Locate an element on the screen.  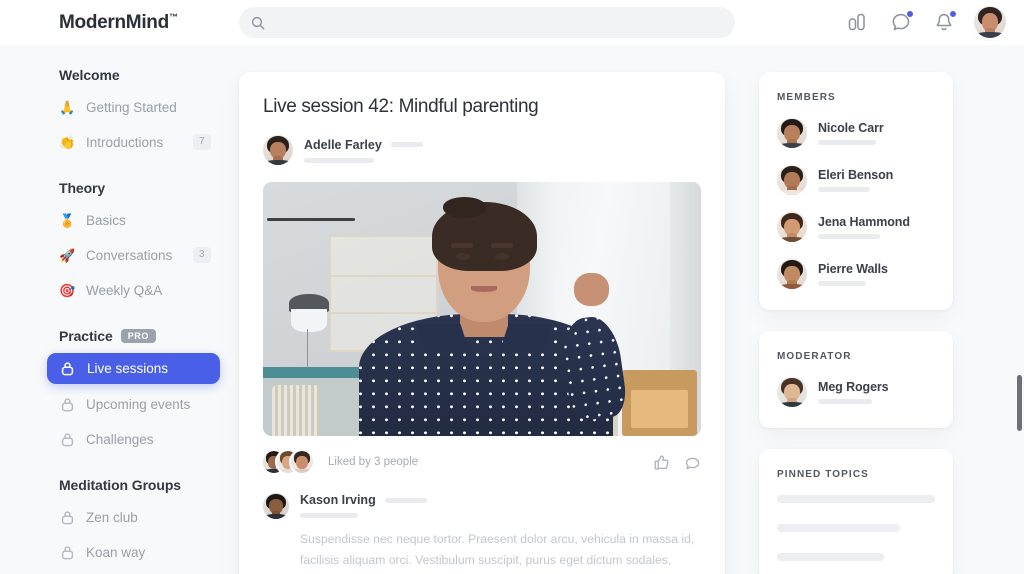
moderator-panel: MODERATOR Meg Rogers is located at coordinates (856, 379).